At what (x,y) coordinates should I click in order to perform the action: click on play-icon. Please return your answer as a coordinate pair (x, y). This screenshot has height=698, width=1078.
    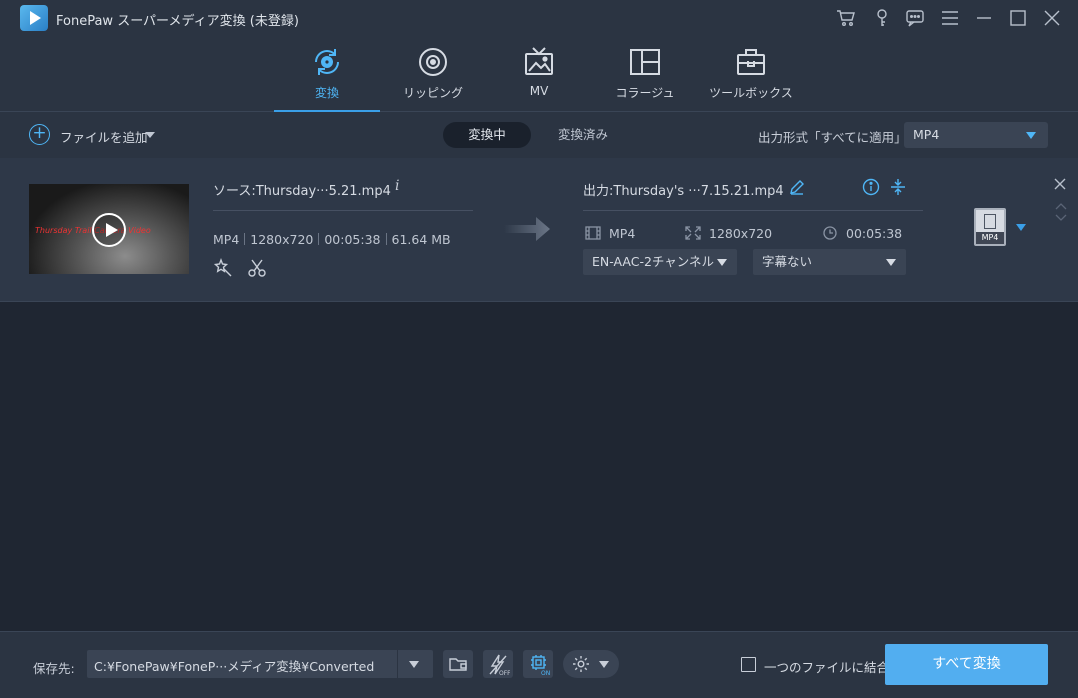
    Looking at the image, I should click on (109, 230).